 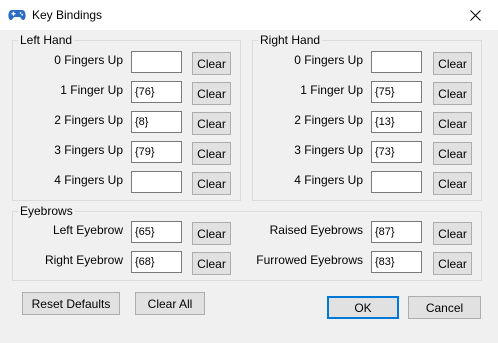 I want to click on right-row-2-clear-button: Clear, so click(x=452, y=123).